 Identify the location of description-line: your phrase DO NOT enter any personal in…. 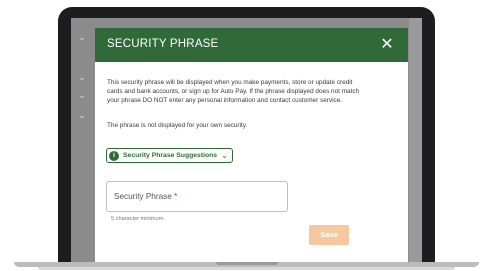
(225, 100).